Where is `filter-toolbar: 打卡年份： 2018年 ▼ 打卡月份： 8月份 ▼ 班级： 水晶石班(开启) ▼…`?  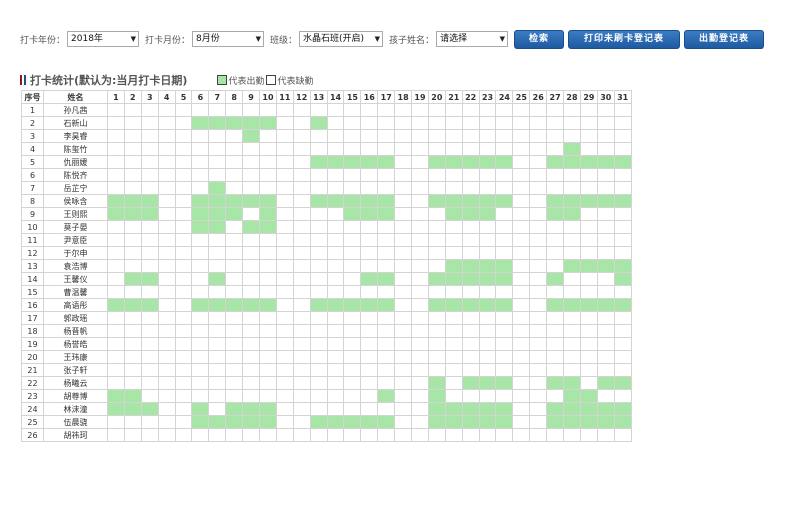 filter-toolbar: 打卡年份： 2018年 ▼ 打卡月份： 8月份 ▼ 班级： 水晶石班(开启) ▼… is located at coordinates (394, 39).